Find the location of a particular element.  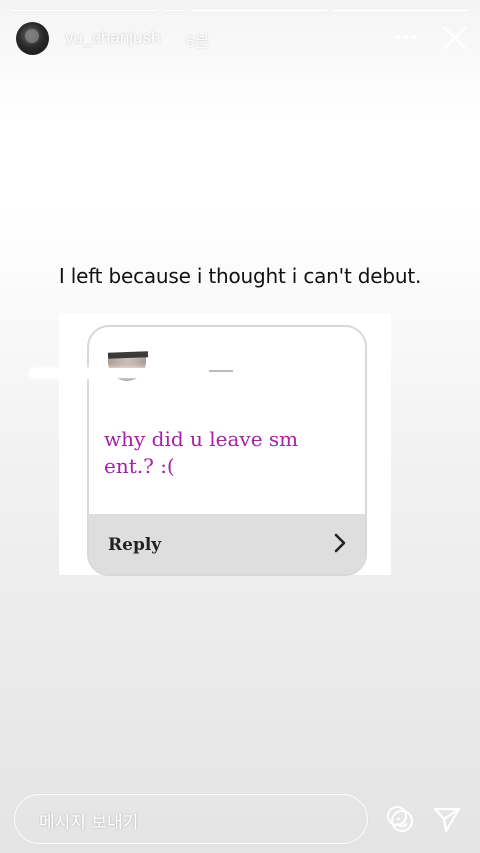

message-placeholder: 메시지 보내기 is located at coordinates (89, 823).